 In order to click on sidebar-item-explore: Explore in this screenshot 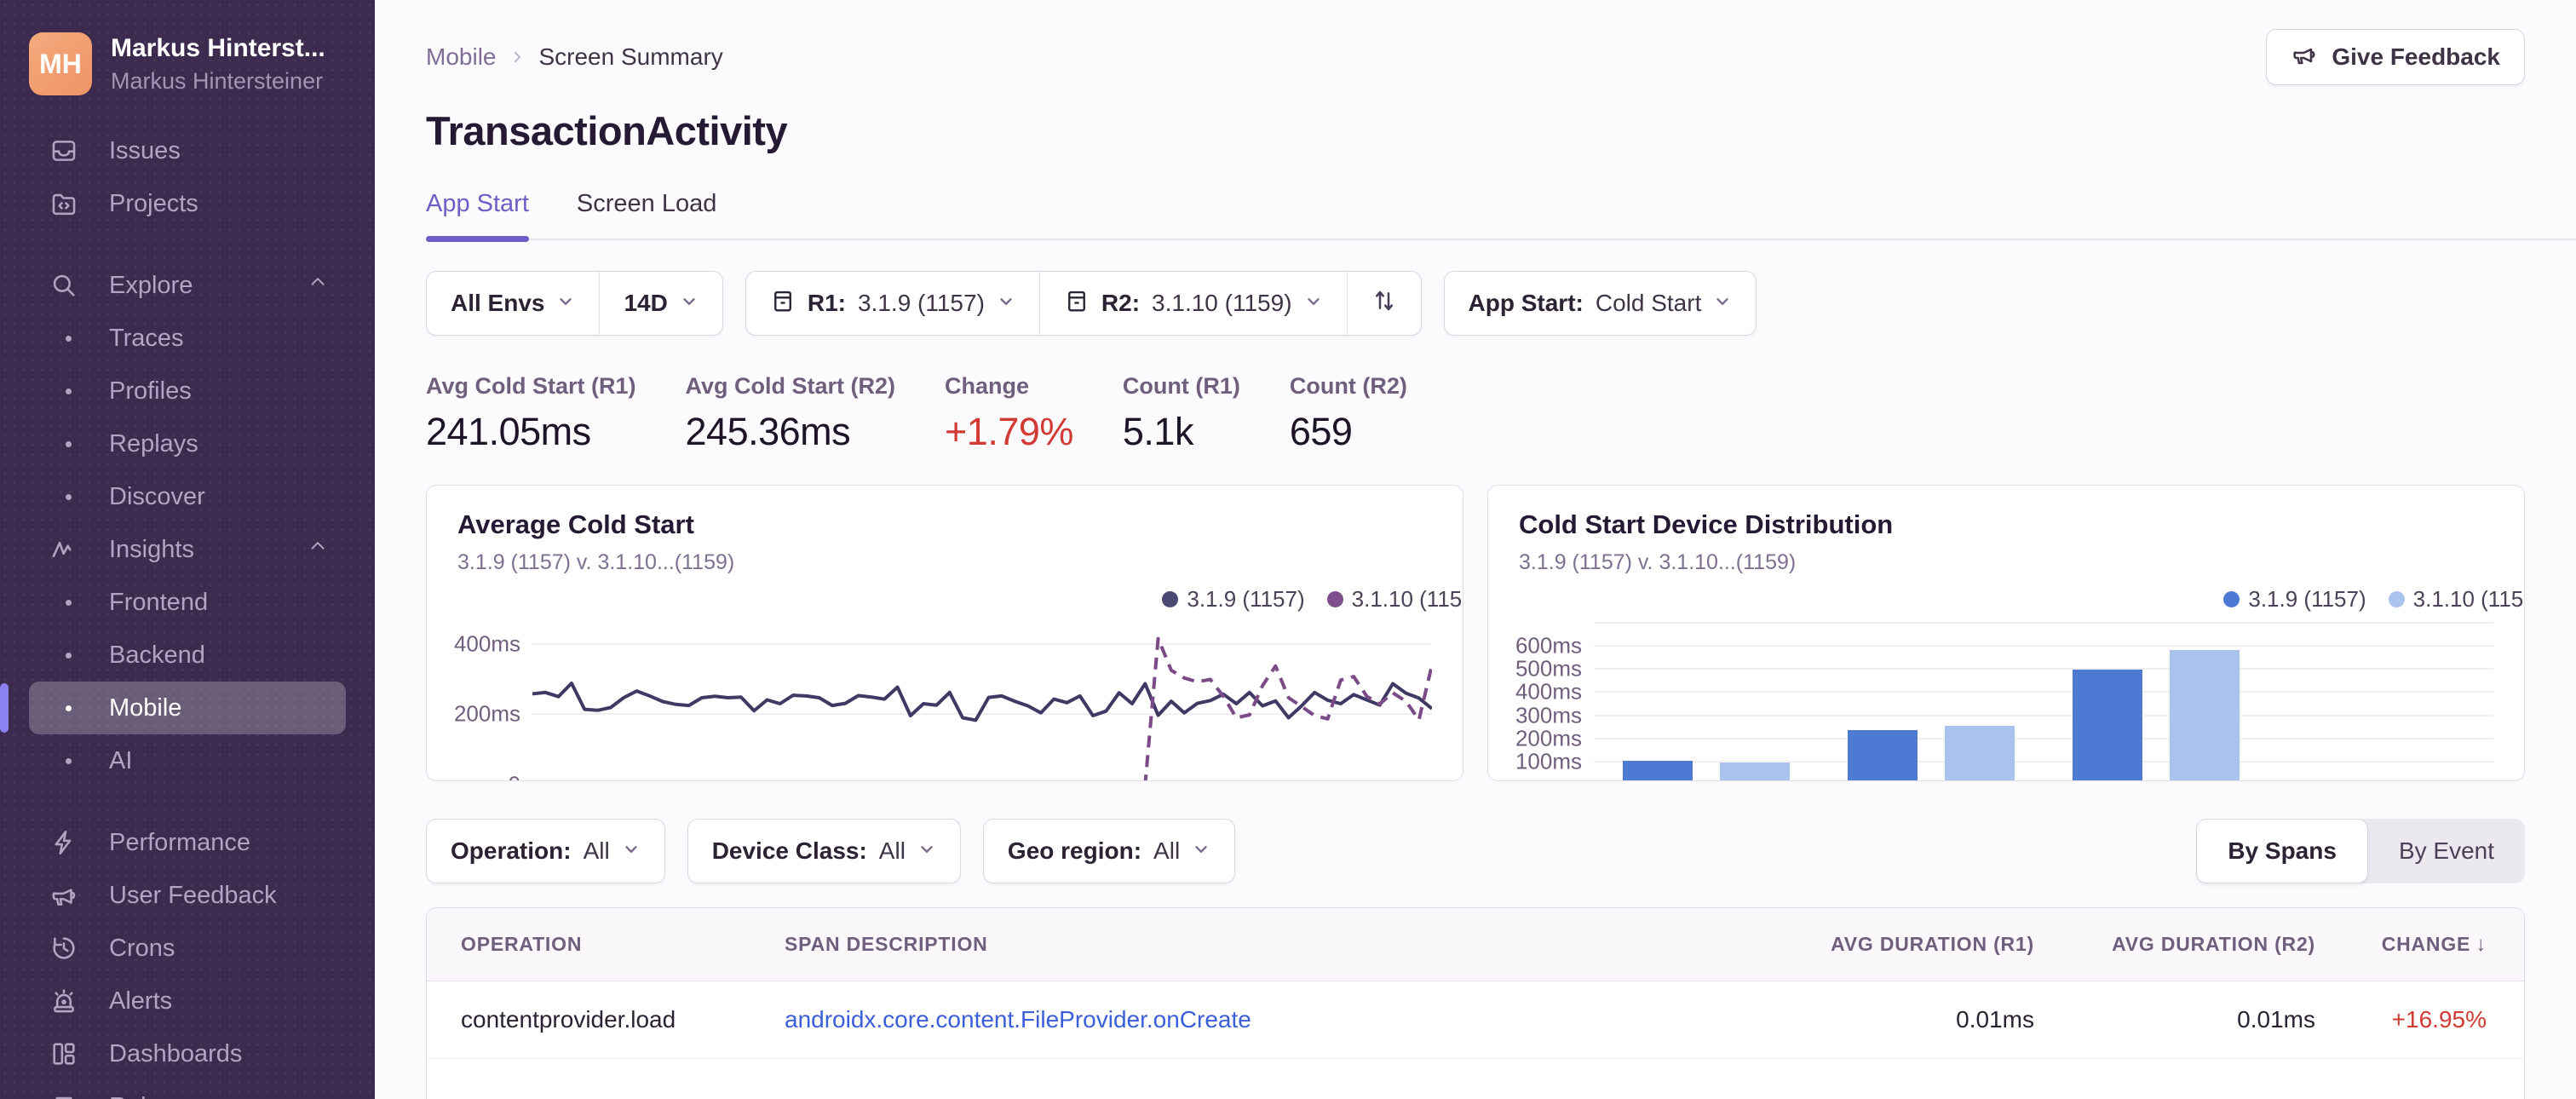, I will do `click(188, 285)`.